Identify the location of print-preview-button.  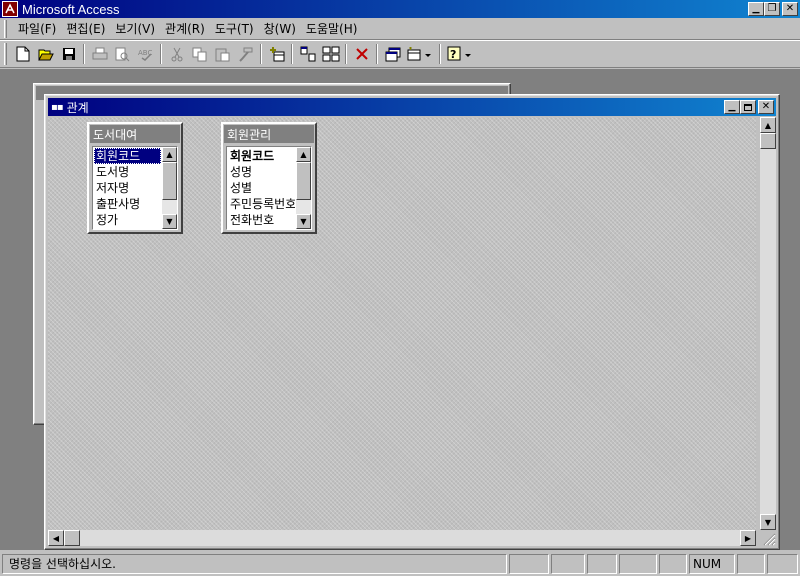
(122, 54).